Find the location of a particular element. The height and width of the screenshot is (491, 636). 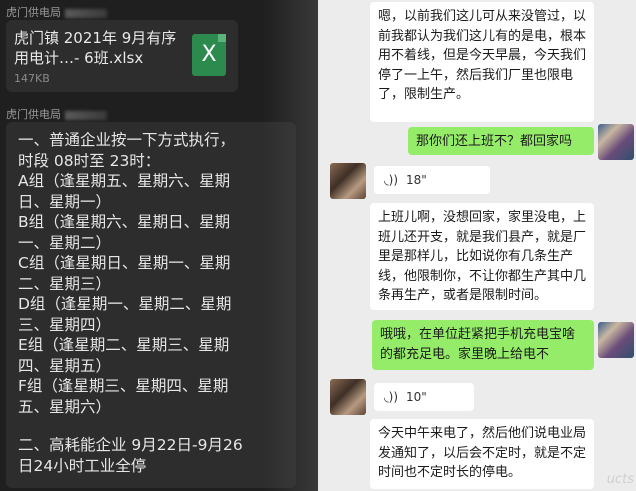

notice-line: 一、普通企业按一下方式执行， is located at coordinates (127, 140).